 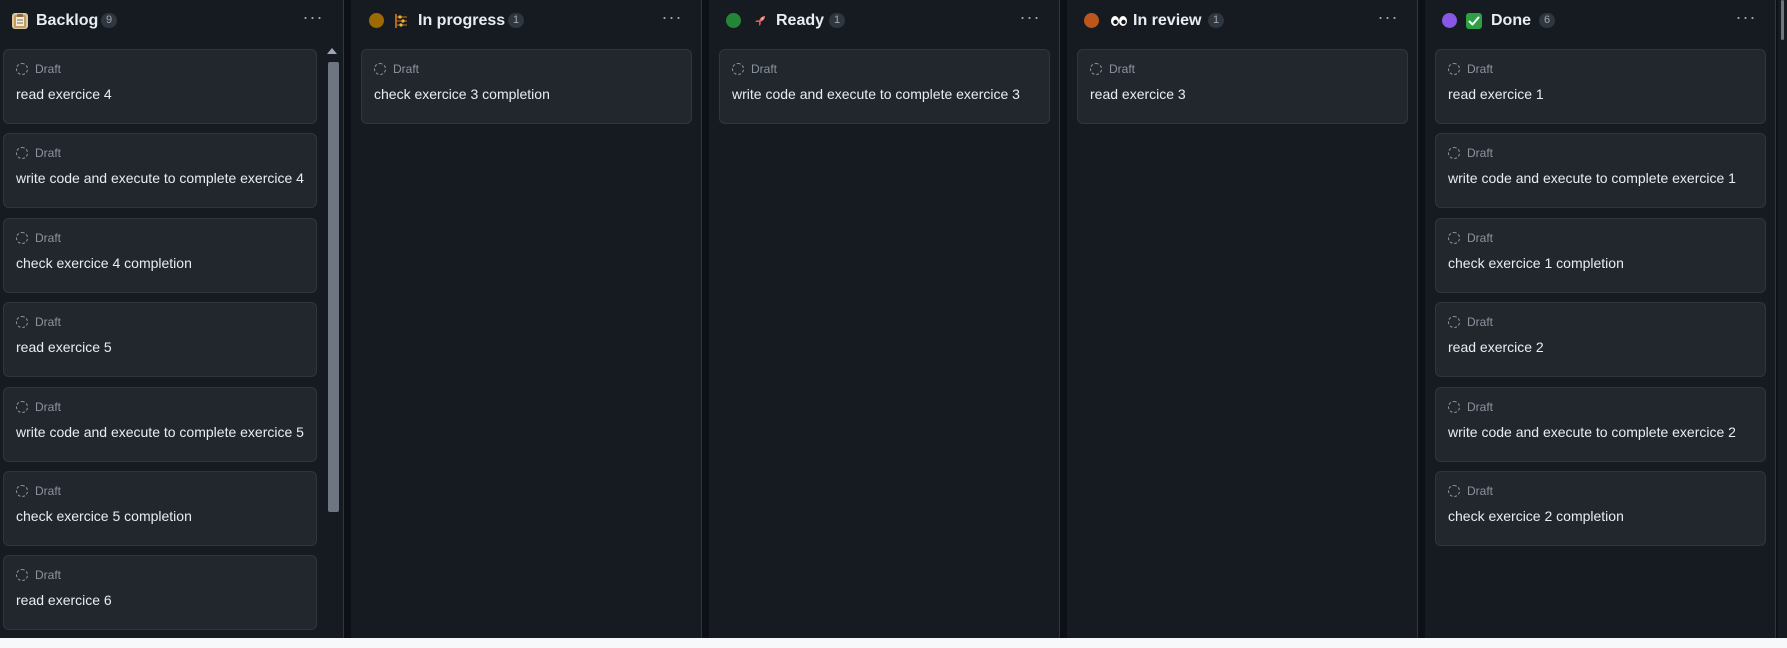 I want to click on column-header: In review 1 ···, so click(x=1242, y=22).